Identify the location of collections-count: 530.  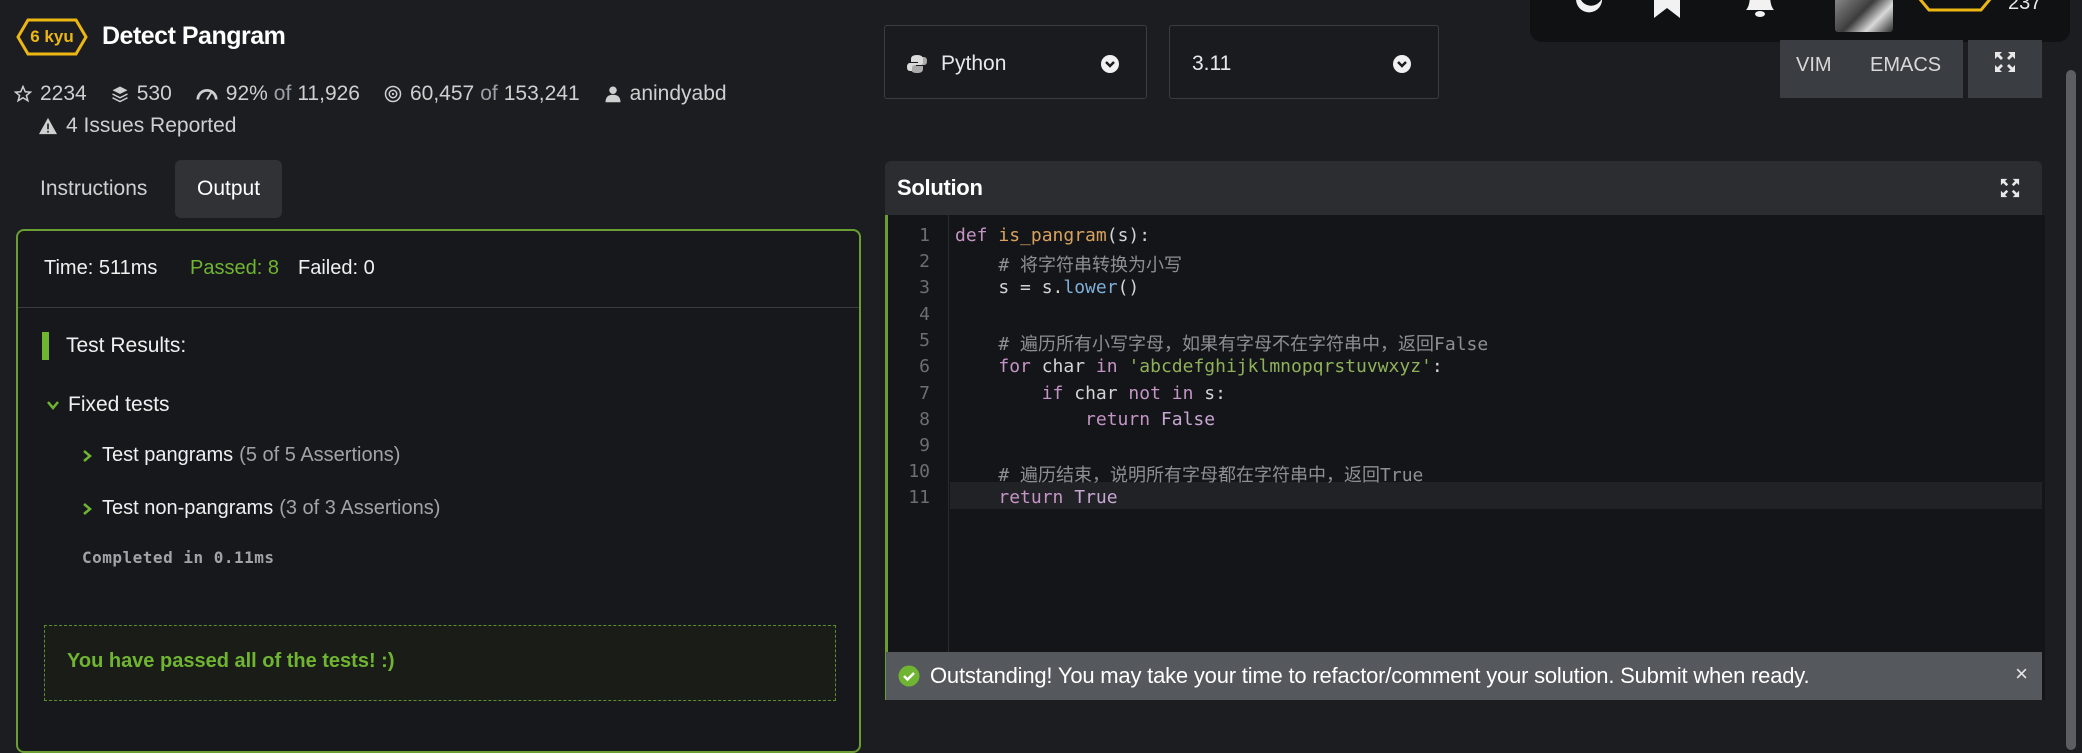
(154, 93).